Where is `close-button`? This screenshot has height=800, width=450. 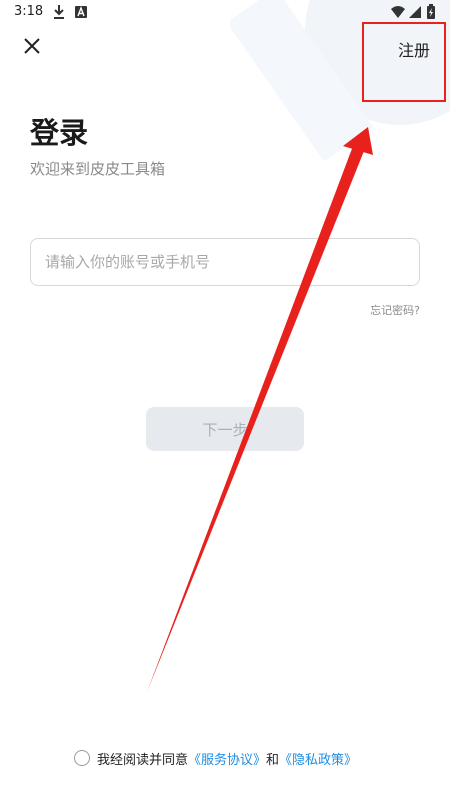
close-button is located at coordinates (32, 46).